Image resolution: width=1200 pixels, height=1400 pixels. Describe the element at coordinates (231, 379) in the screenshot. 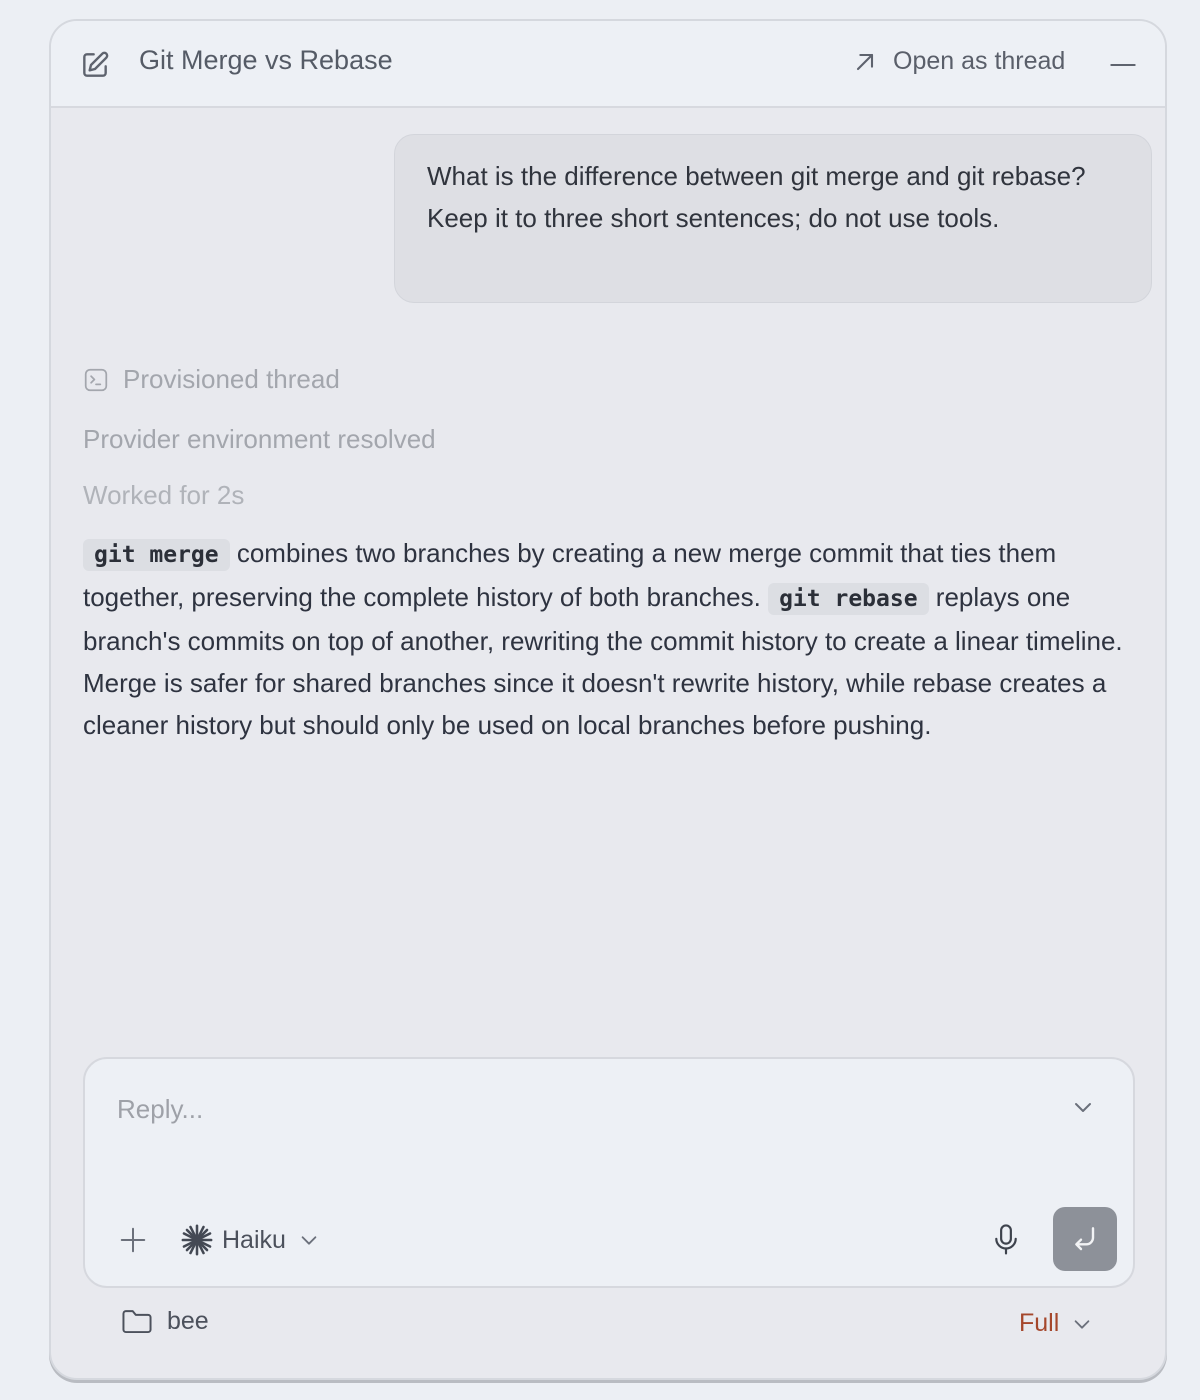

I see `provisioned-label: Provisioned thread` at that location.